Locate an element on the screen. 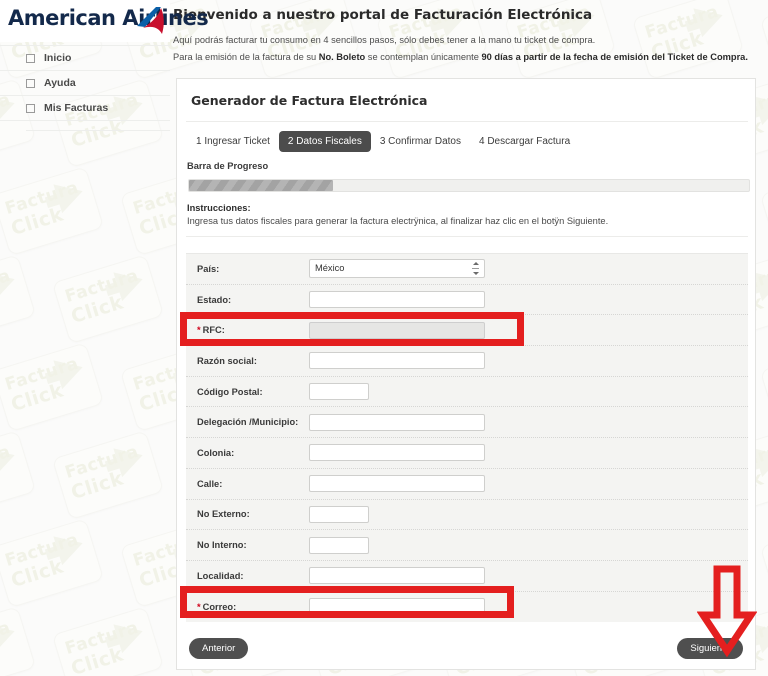 The width and height of the screenshot is (768, 676). field-label-text: Correo: is located at coordinates (219, 606).